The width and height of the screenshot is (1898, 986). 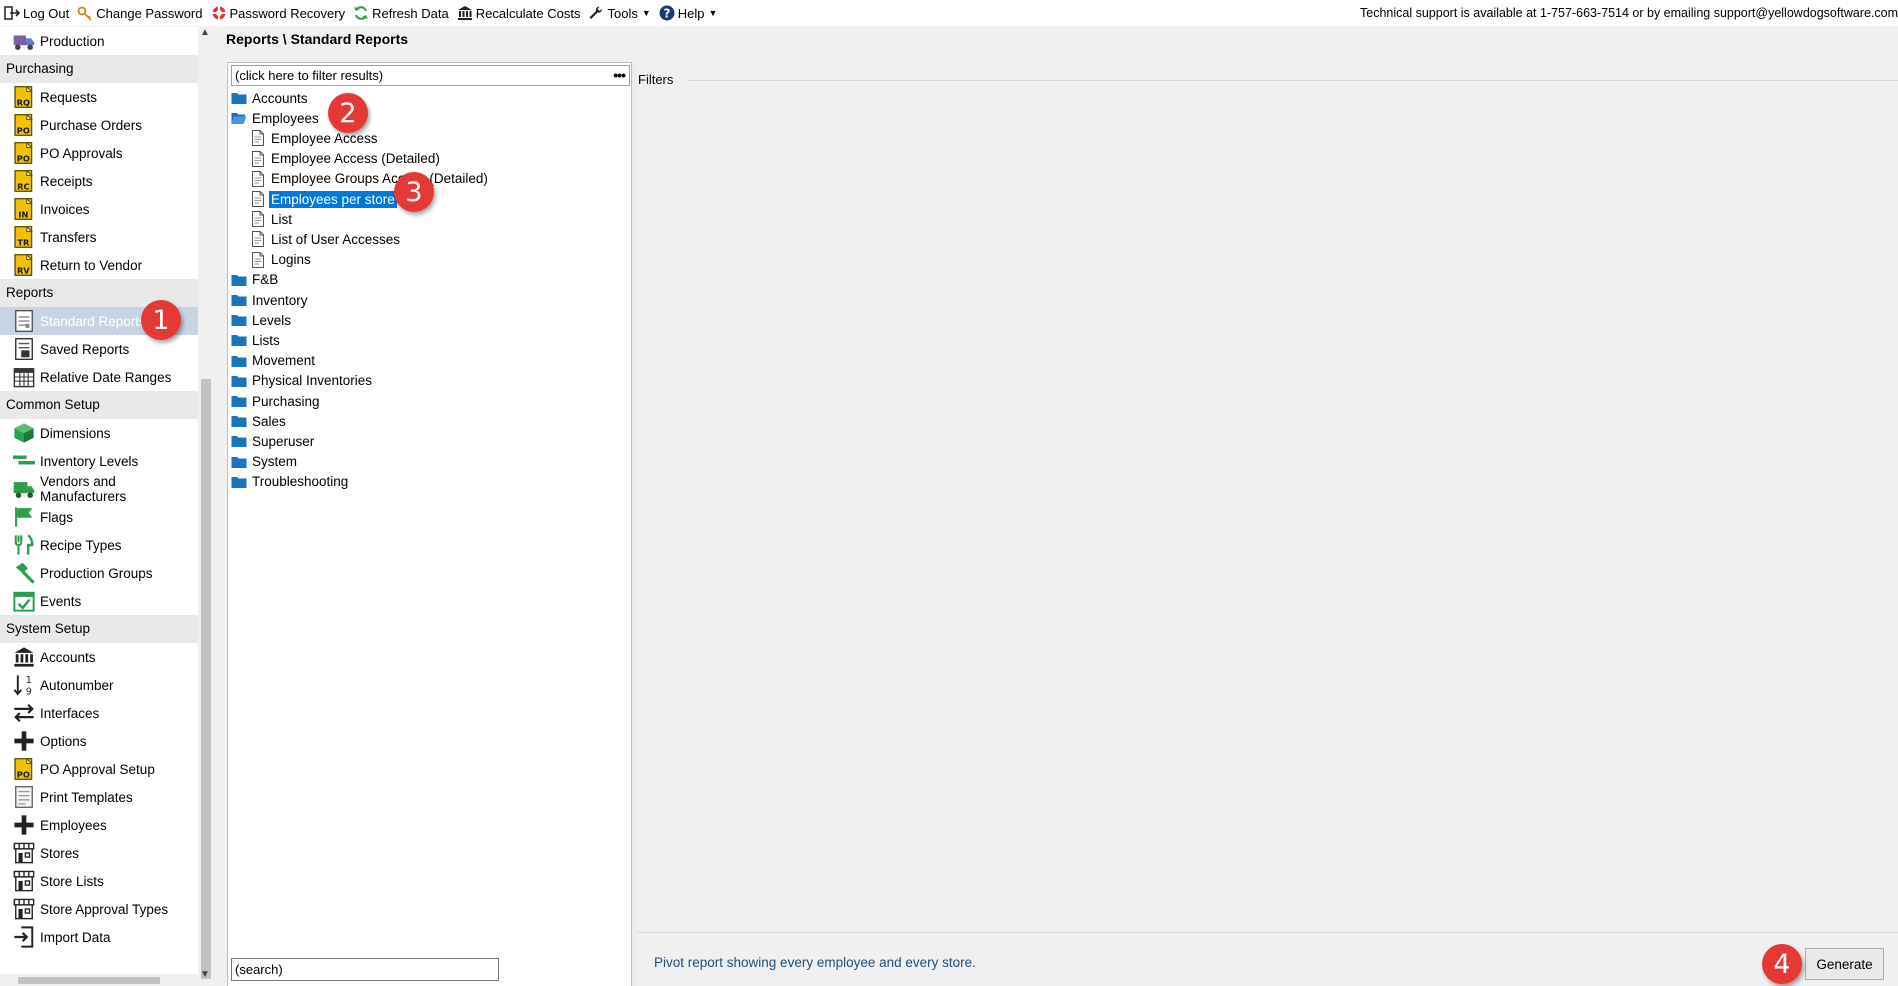 I want to click on tree-report-logins: Logins, so click(x=281, y=260).